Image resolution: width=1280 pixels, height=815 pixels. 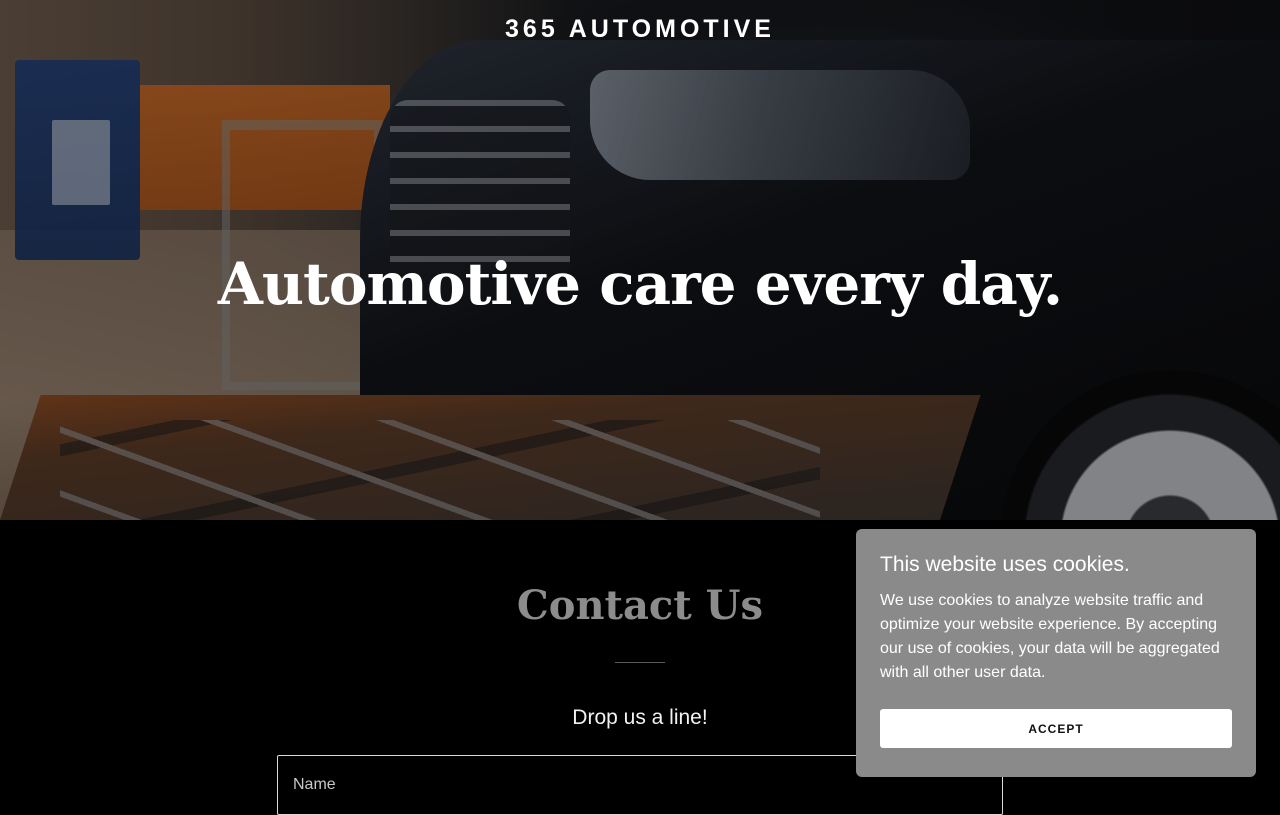 I want to click on site-brand-logo: 365 AUTOMOTIVE, so click(x=640, y=29).